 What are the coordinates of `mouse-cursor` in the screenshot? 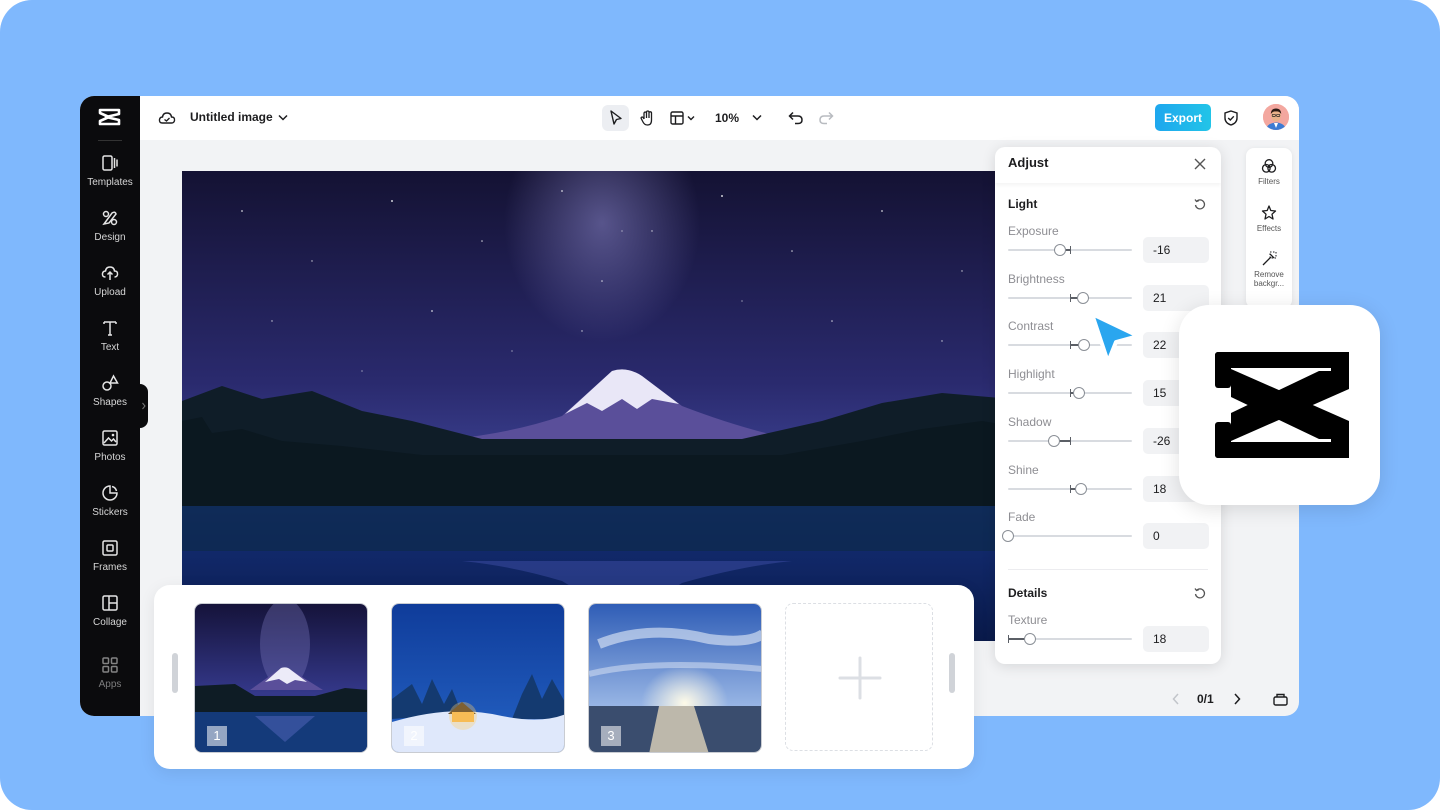 It's located at (1116, 341).